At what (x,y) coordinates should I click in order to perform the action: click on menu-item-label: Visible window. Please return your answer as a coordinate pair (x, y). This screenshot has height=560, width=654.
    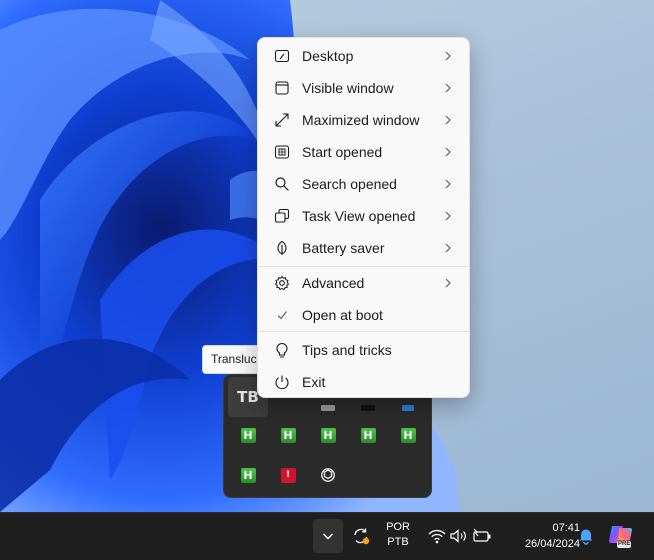
    Looking at the image, I should click on (348, 88).